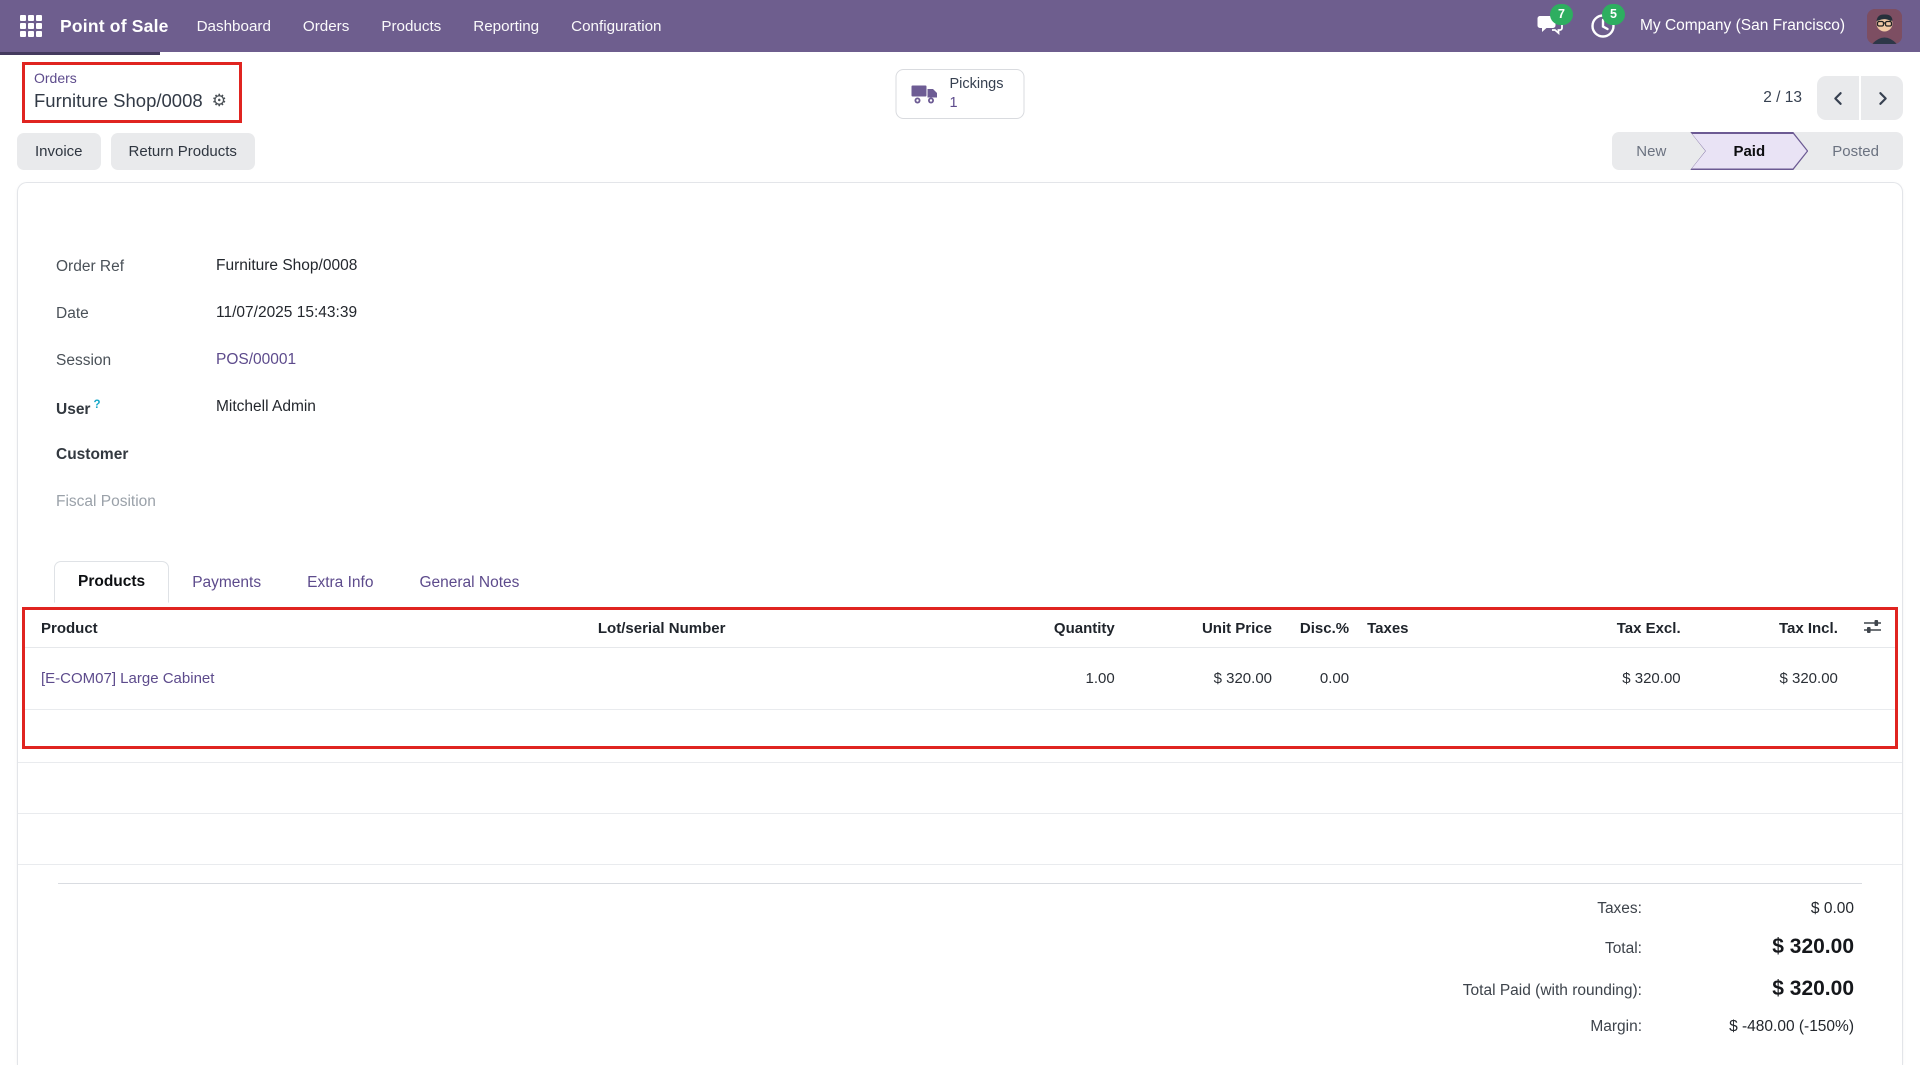 The height and width of the screenshot is (1065, 1920). Describe the element at coordinates (78, 409) in the screenshot. I see `user-label: User?` at that location.